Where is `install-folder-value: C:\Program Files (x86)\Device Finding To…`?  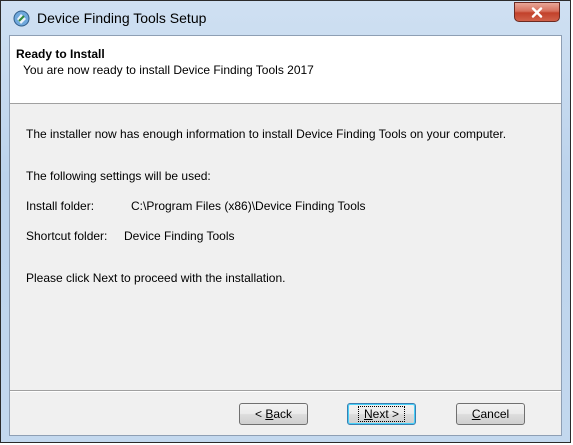
install-folder-value: C:\Program Files (x86)\Device Finding To… is located at coordinates (248, 206).